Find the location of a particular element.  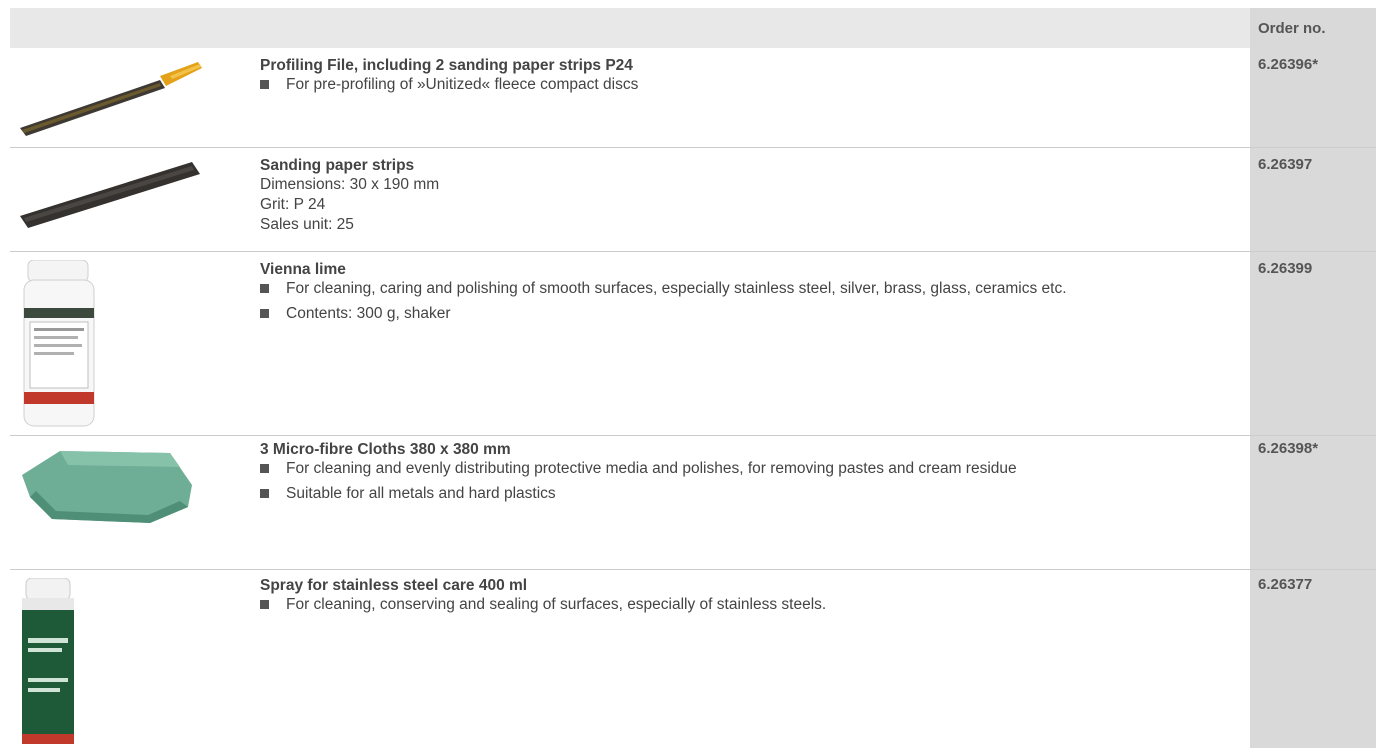

product-title: Vienna lime is located at coordinates (303, 269).